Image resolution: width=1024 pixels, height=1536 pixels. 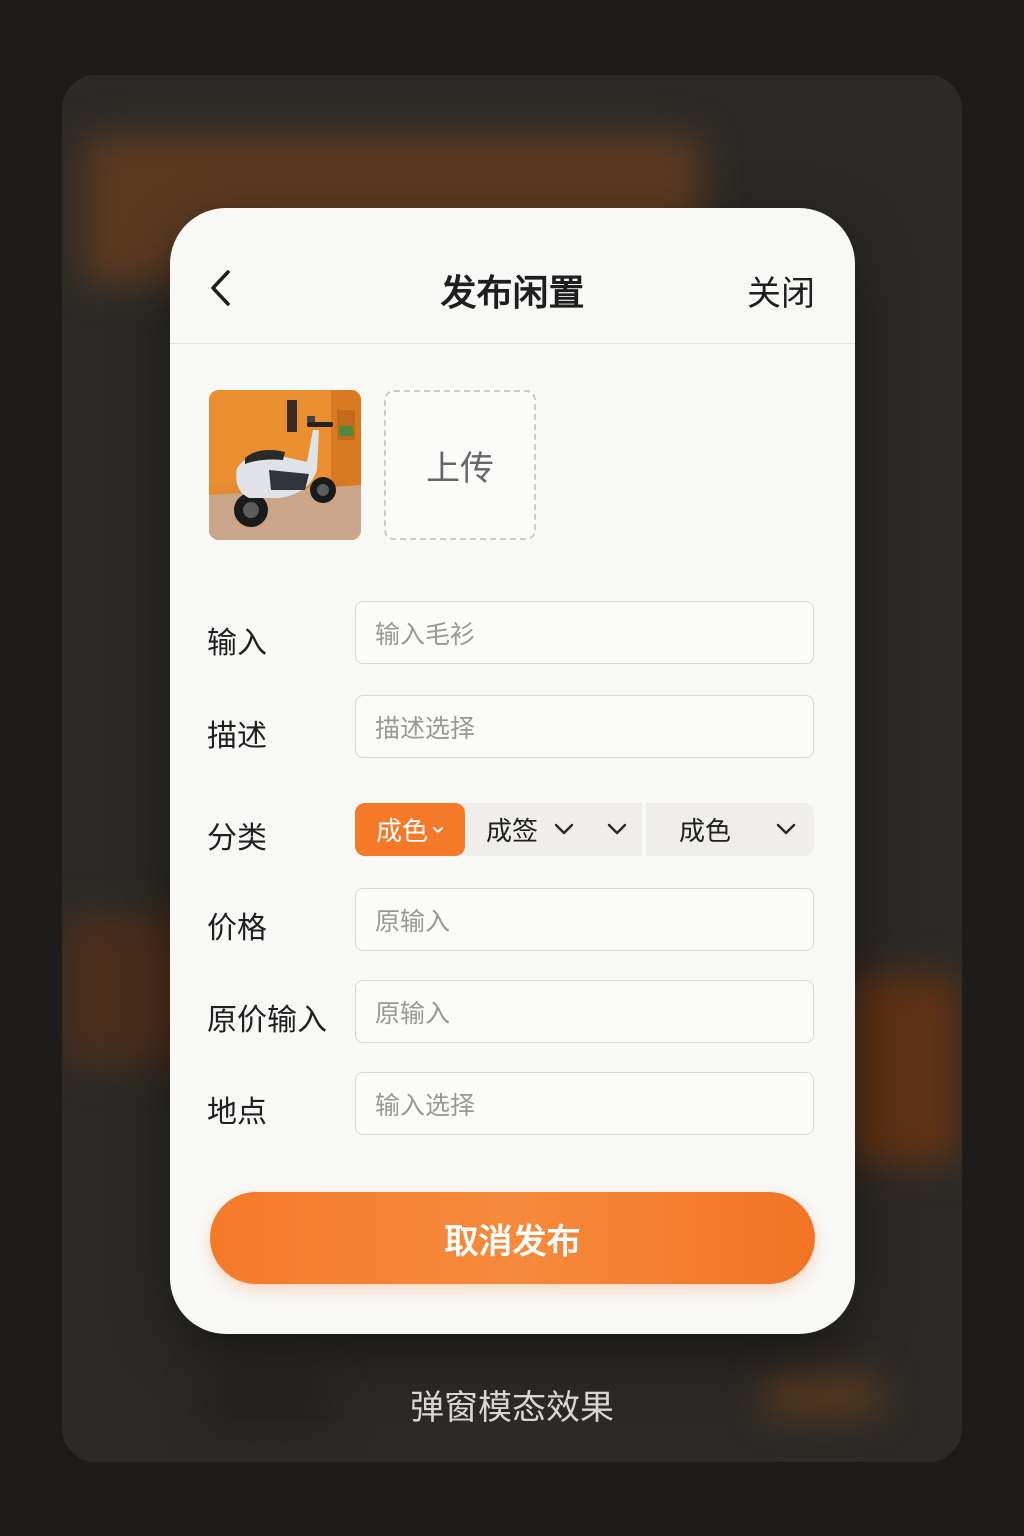 What do you see at coordinates (237, 838) in the screenshot?
I see `category-label: 分类` at bounding box center [237, 838].